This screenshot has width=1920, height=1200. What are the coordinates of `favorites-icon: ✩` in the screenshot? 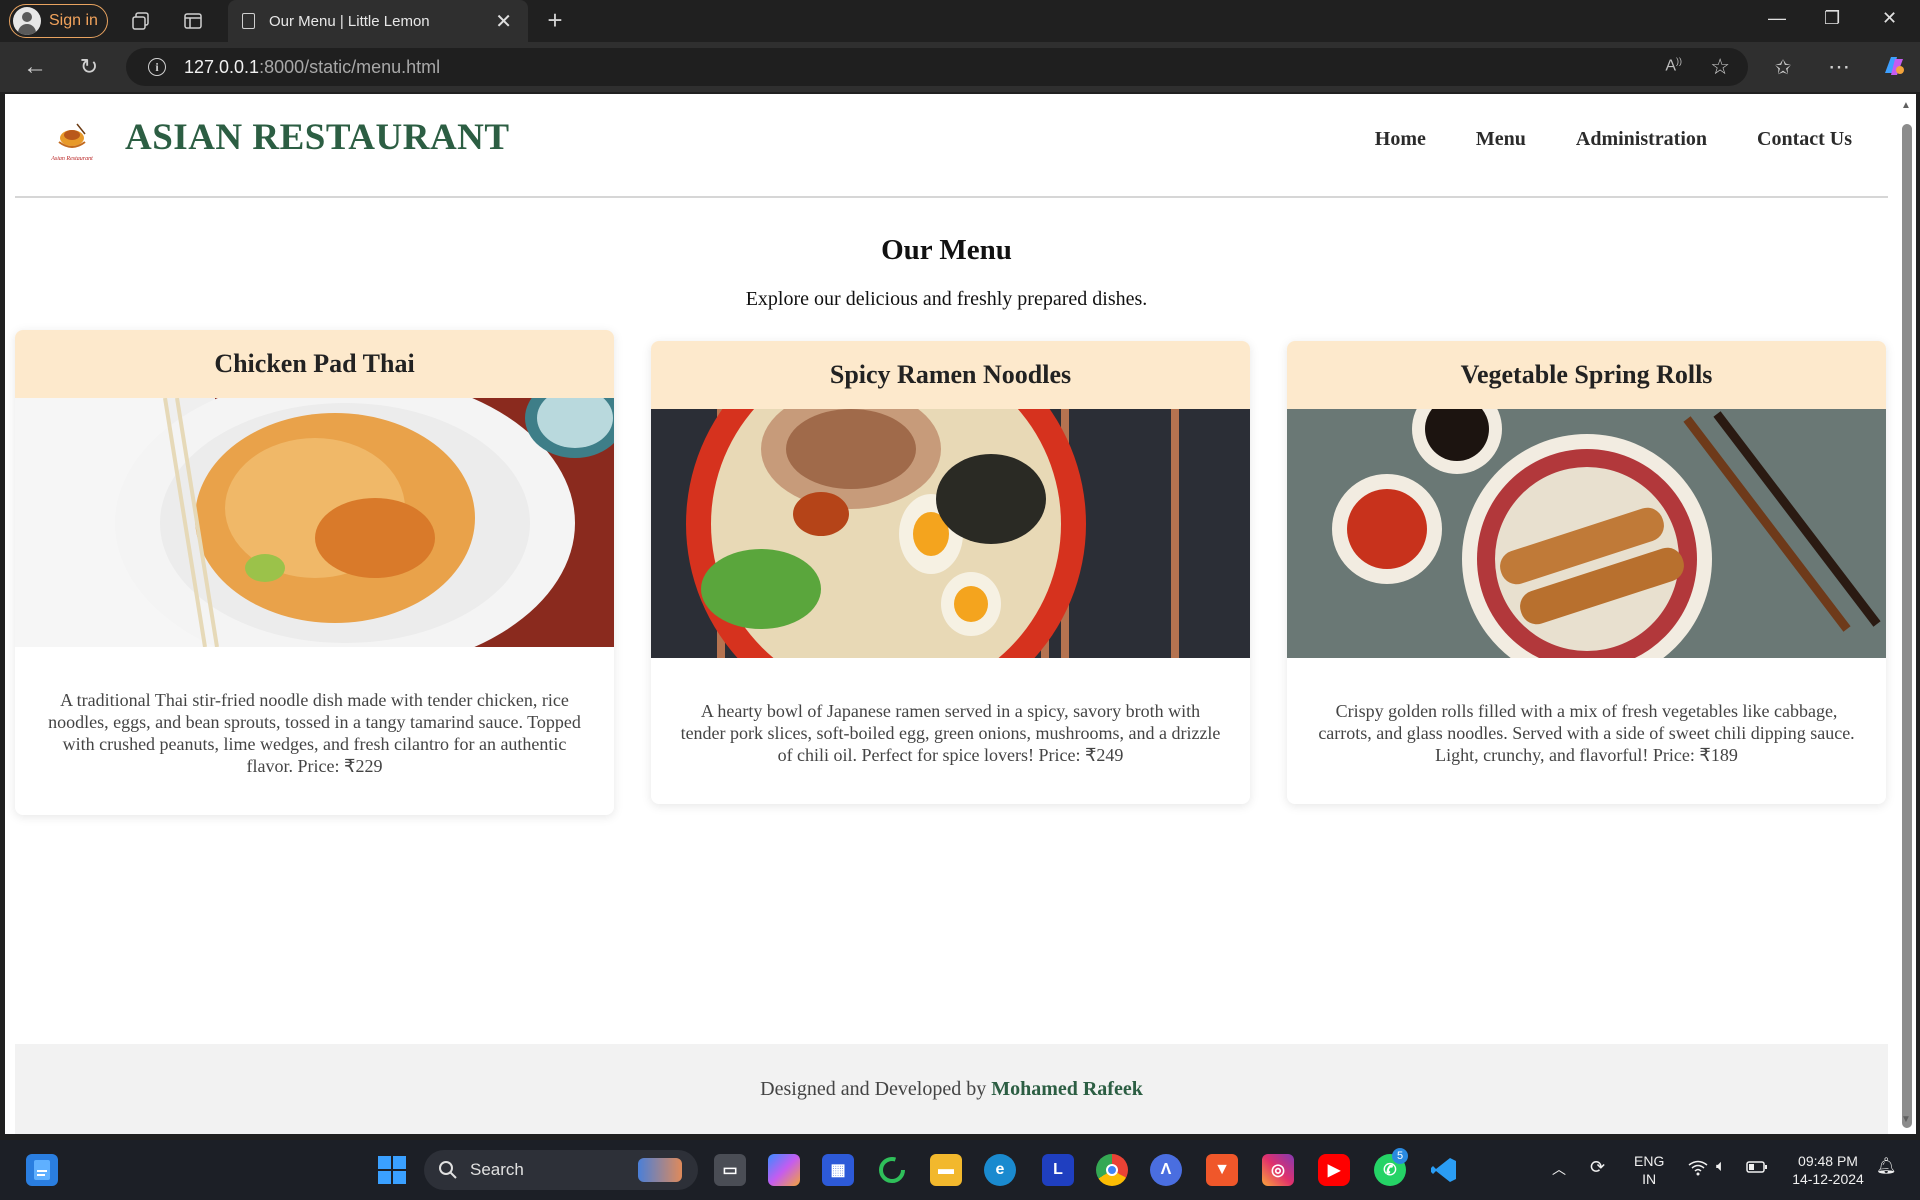 It's located at (1783, 67).